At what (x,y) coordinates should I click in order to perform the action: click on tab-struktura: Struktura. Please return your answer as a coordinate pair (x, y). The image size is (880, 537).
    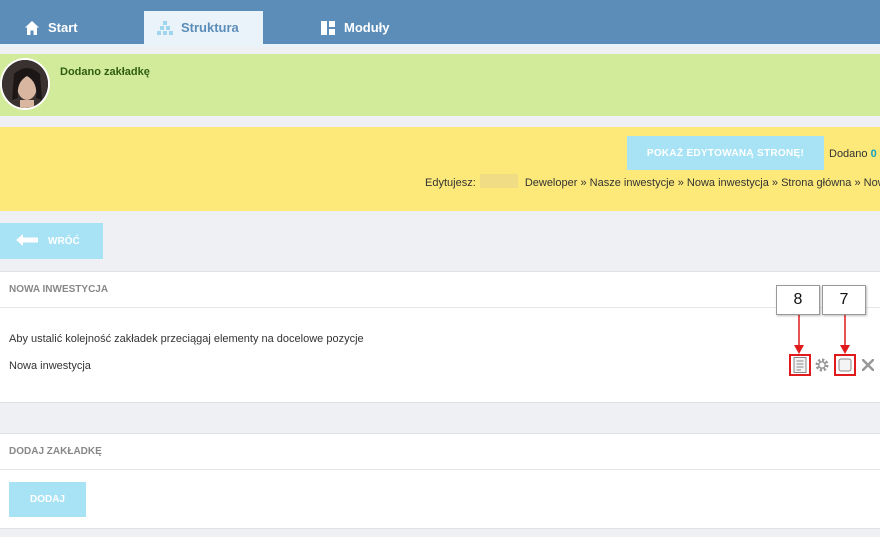
    Looking at the image, I should click on (203, 27).